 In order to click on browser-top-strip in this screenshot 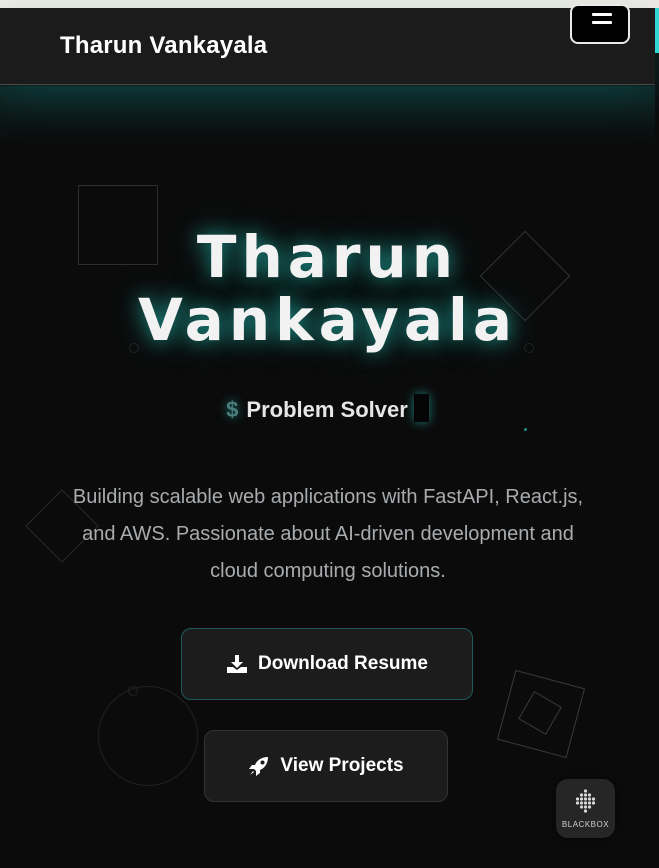, I will do `click(329, 4)`.